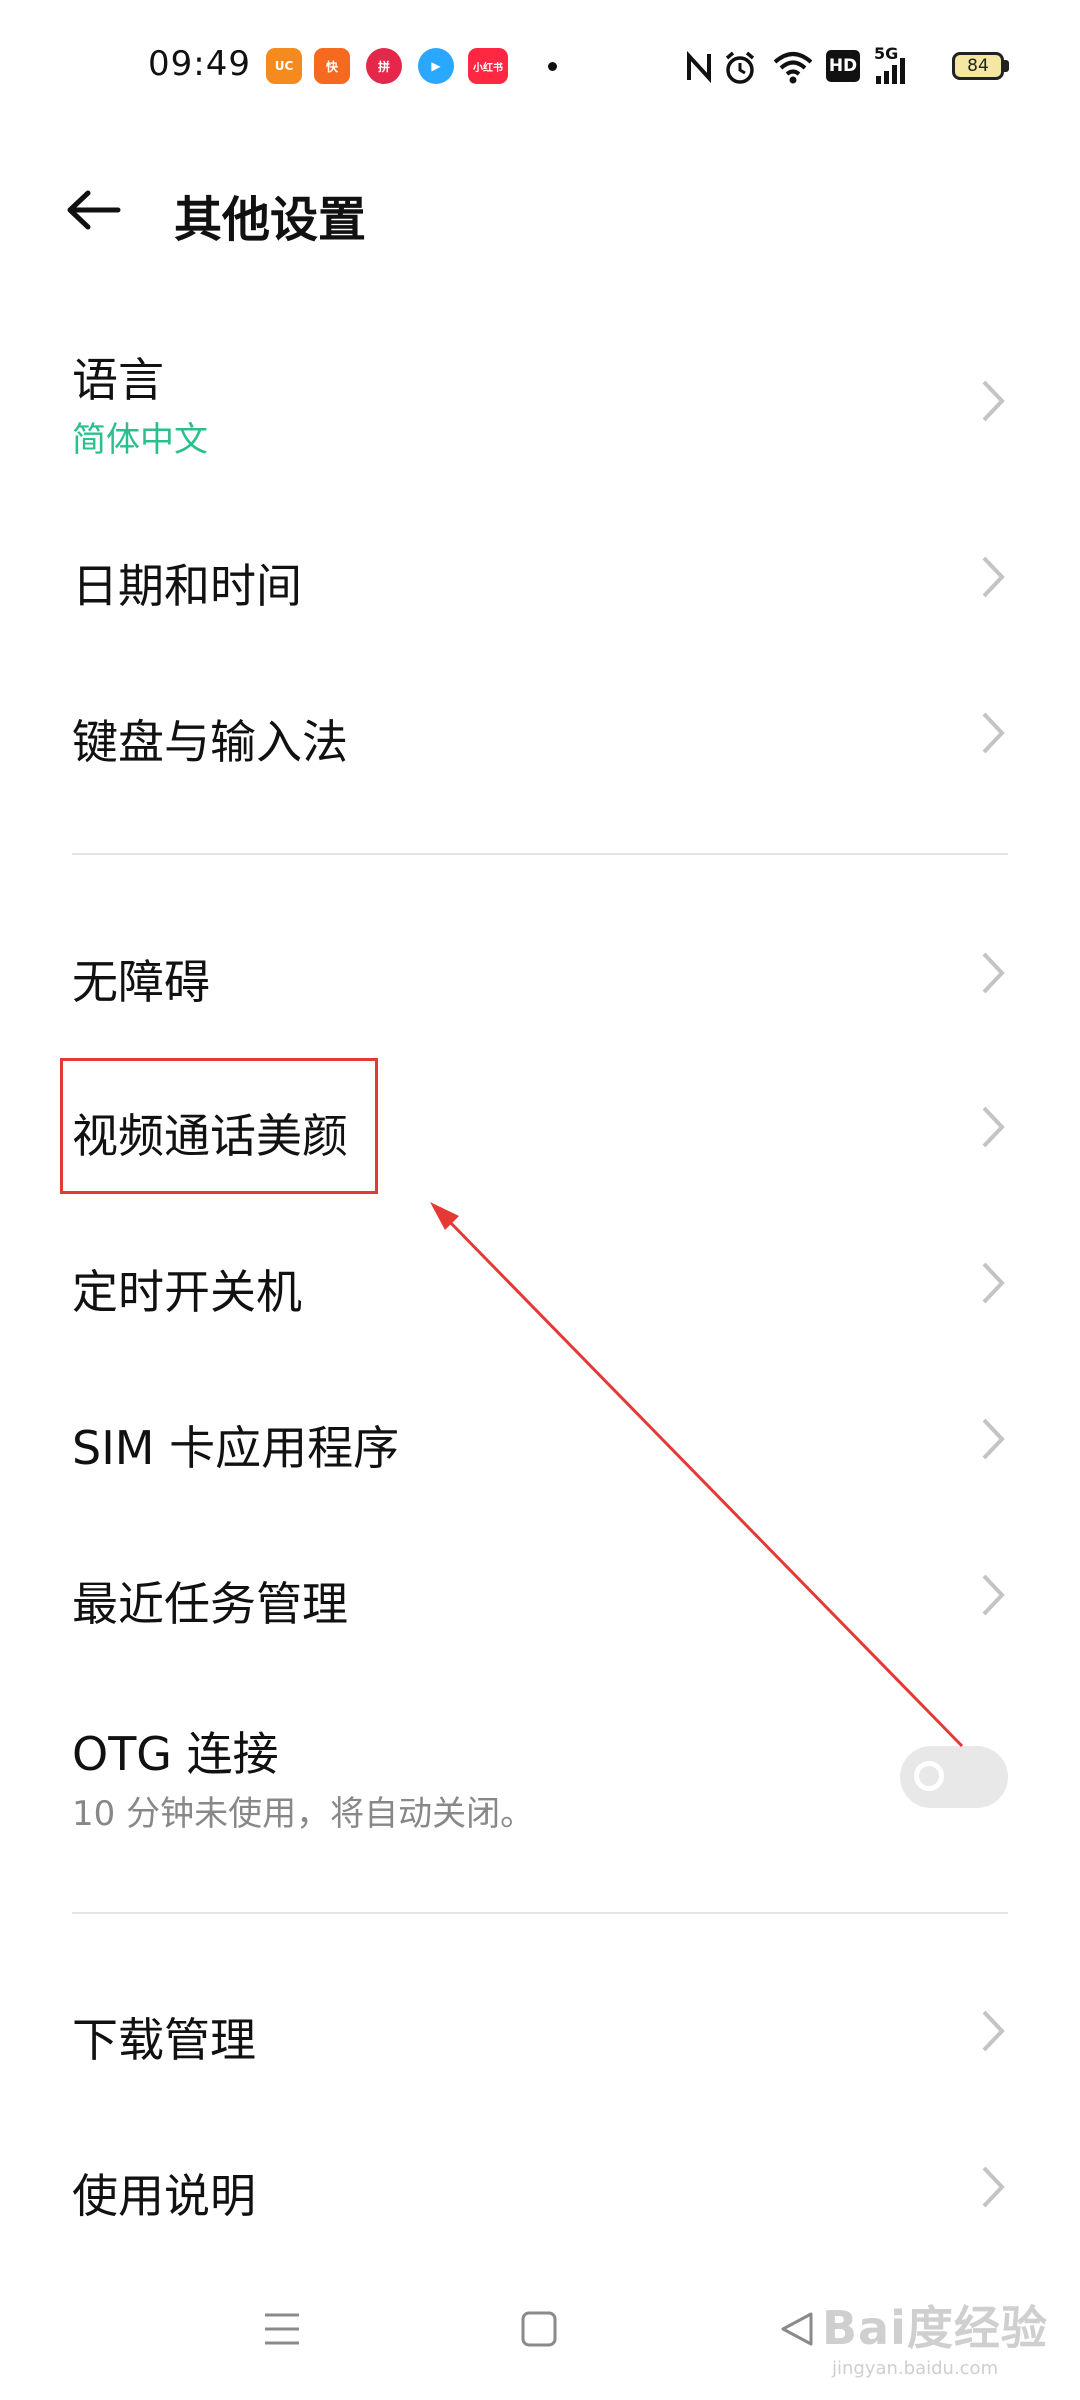  I want to click on uc-browser-icon: UC, so click(284, 66).